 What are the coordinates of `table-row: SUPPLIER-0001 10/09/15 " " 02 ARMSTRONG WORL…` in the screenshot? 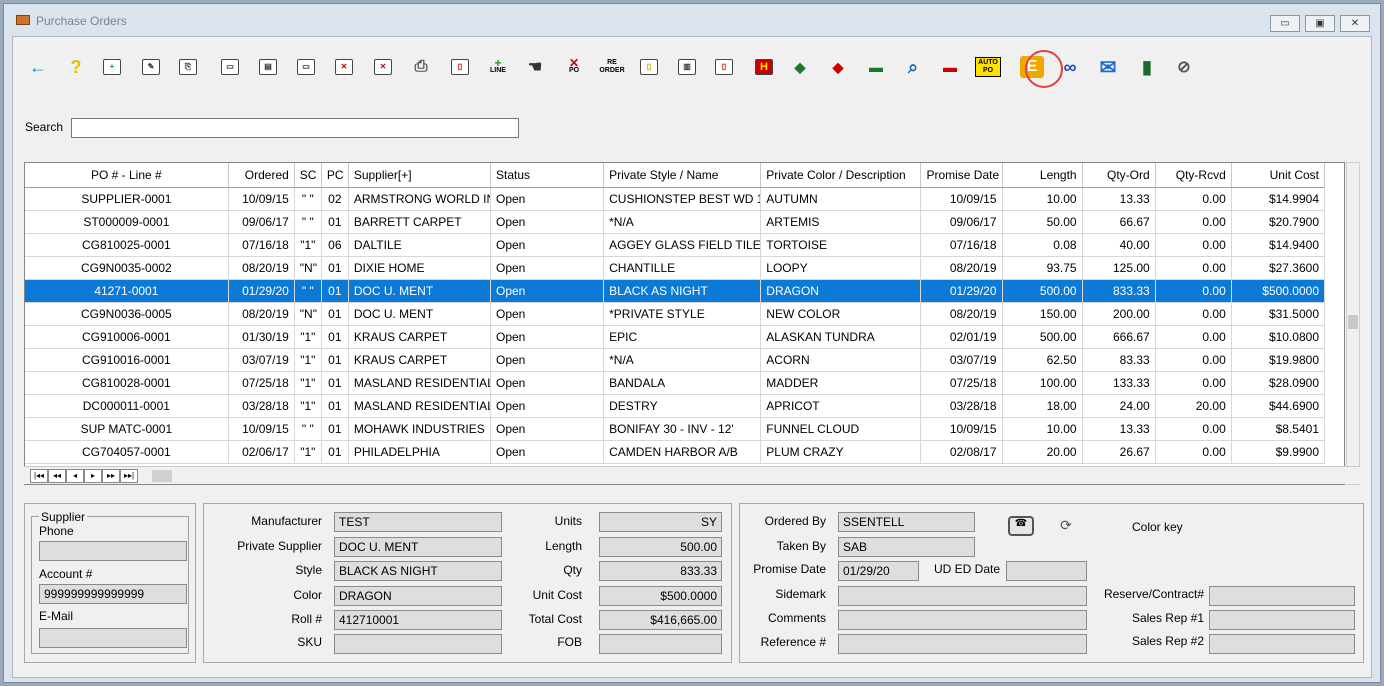 It's located at (675, 199).